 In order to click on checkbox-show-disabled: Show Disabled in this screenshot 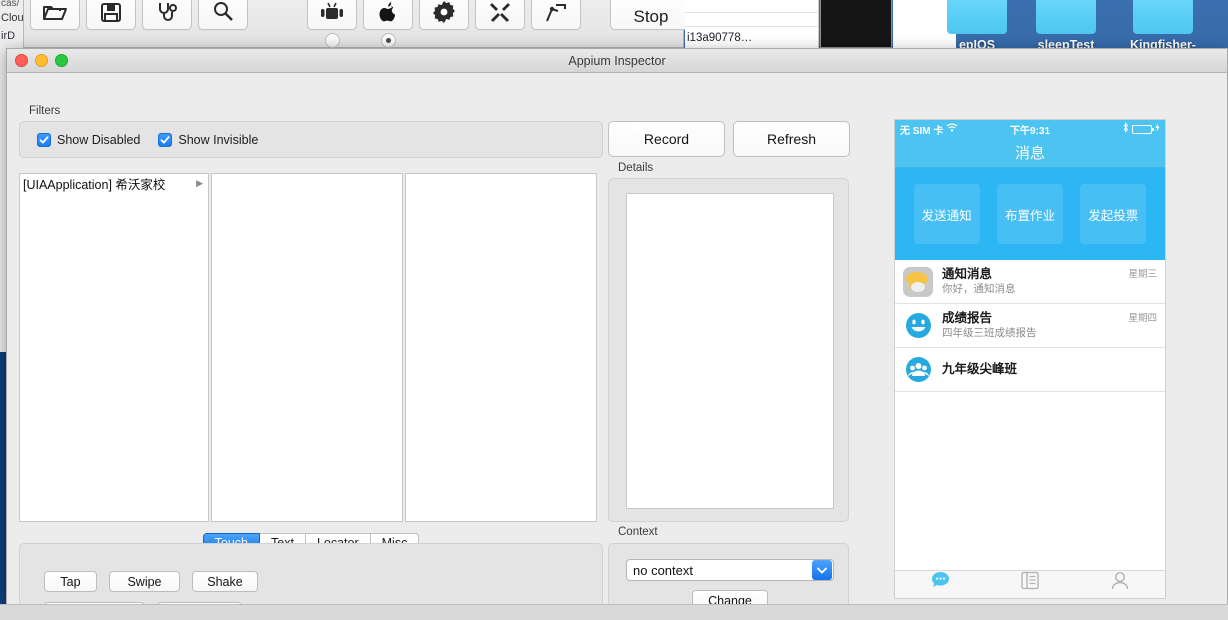, I will do `click(89, 139)`.